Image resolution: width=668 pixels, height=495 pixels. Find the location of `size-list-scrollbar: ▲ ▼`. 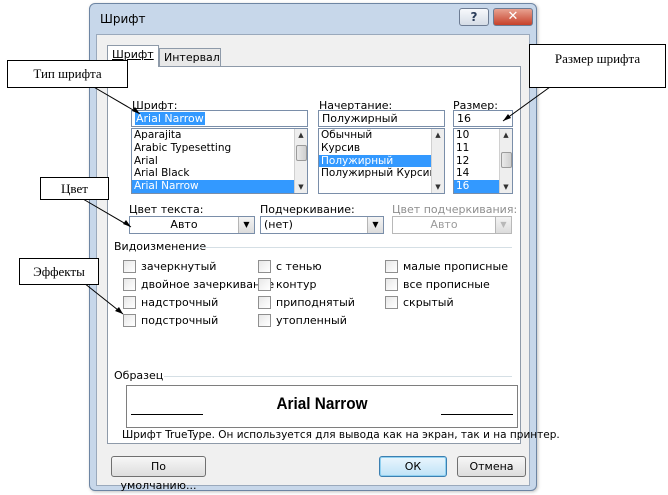

size-list-scrollbar: ▲ ▼ is located at coordinates (505, 161).